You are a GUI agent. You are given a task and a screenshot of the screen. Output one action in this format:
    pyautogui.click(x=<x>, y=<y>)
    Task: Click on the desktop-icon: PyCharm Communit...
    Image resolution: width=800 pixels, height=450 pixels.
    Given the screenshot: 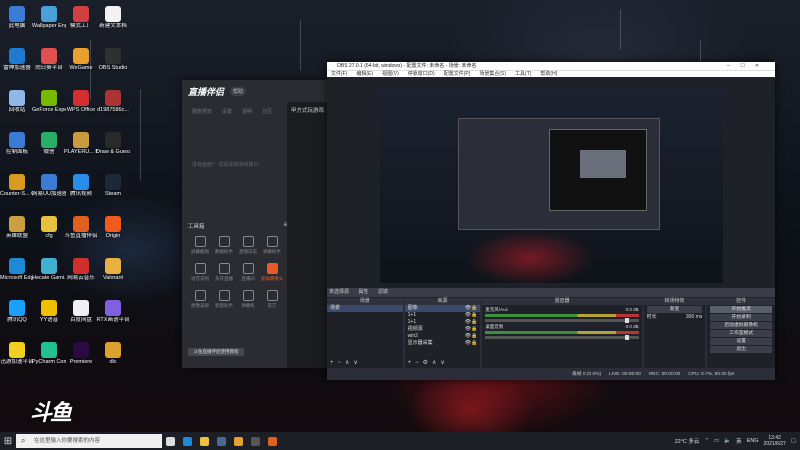 What is the action you would take?
    pyautogui.click(x=49, y=359)
    